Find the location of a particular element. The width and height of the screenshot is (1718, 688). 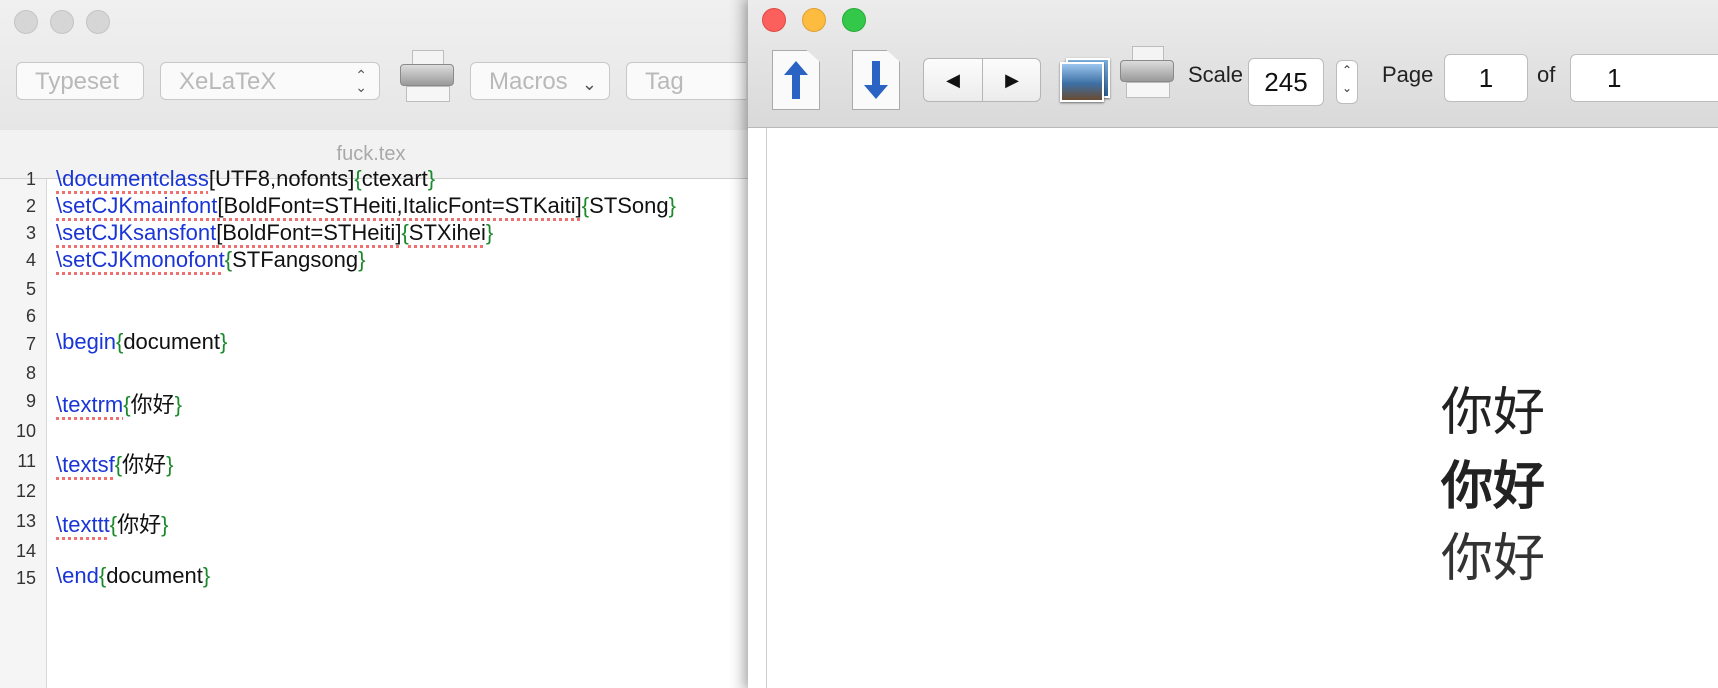

scale-stepper: ⌃ ⌄ is located at coordinates (1347, 82).